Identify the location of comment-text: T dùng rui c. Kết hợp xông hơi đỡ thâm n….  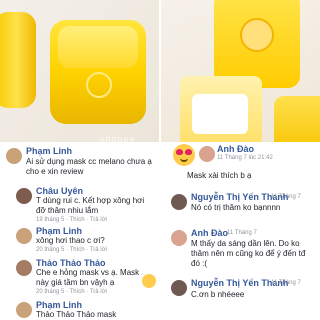
(90, 205).